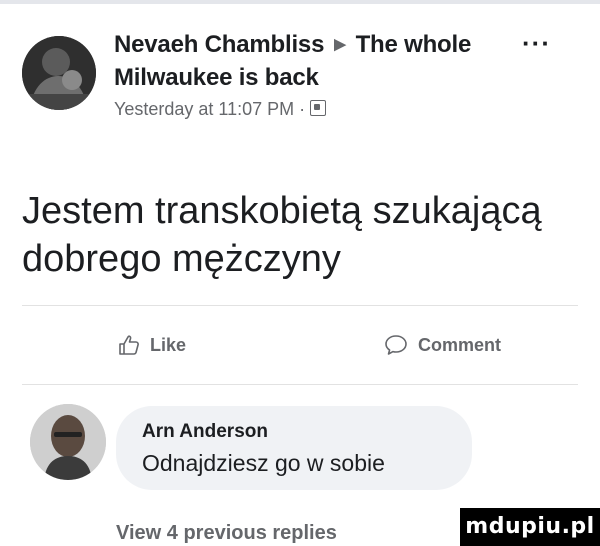 This screenshot has width=600, height=546. What do you see at coordinates (59, 73) in the screenshot?
I see `post-author-avatar` at bounding box center [59, 73].